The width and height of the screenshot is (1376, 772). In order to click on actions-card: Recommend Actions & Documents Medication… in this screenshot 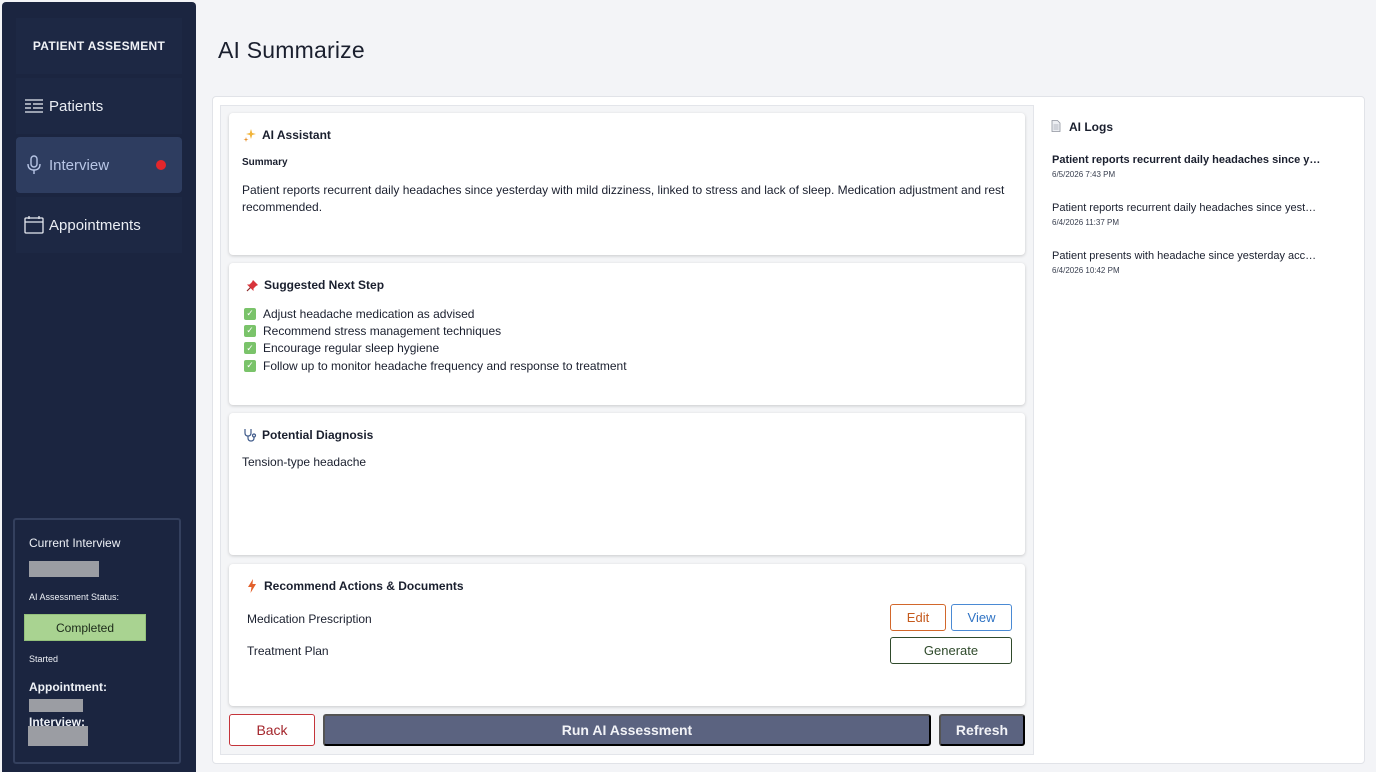, I will do `click(627, 635)`.